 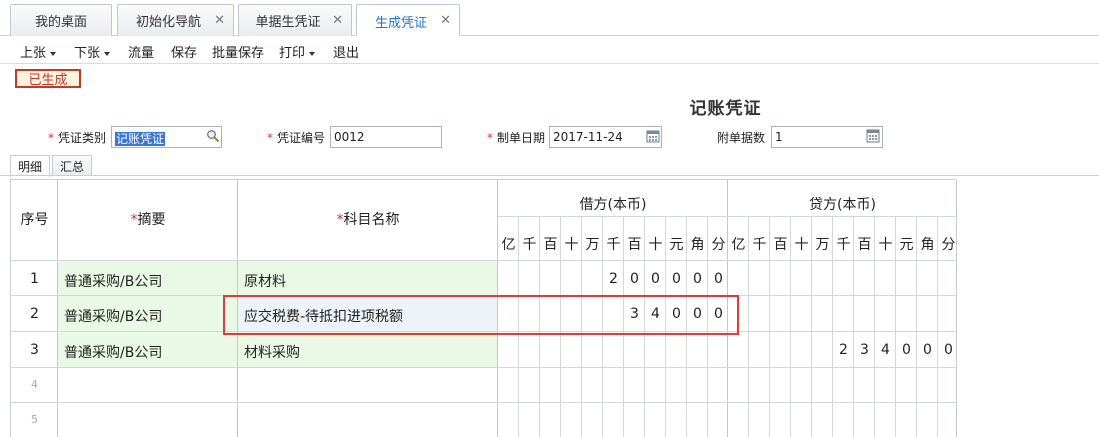 I want to click on category-value: 记账凭证, so click(x=140, y=139).